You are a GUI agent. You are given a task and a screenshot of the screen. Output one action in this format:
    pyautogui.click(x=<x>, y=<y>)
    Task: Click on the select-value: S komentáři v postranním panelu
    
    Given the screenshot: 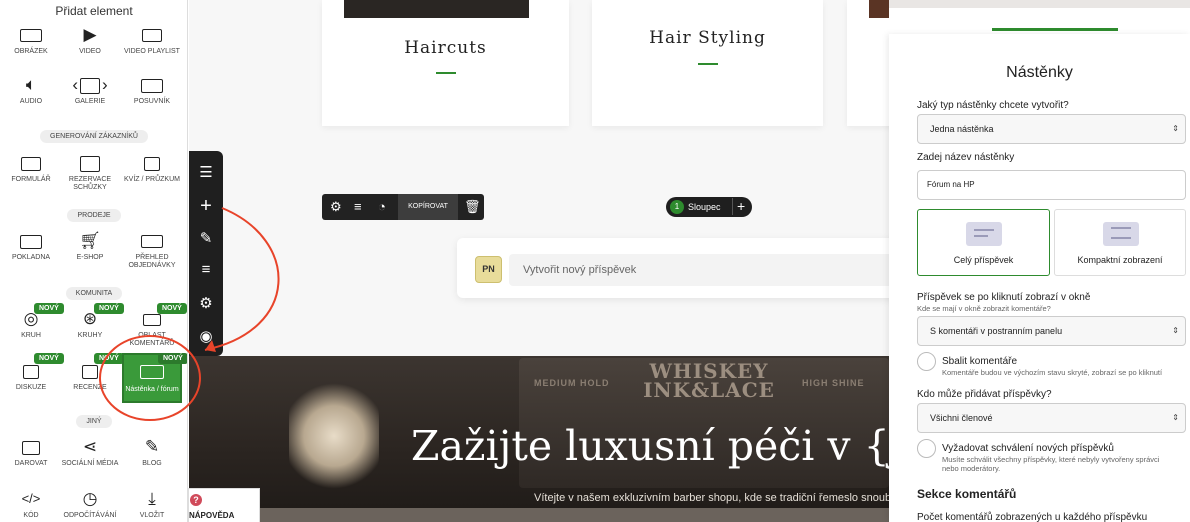 What is the action you would take?
    pyautogui.click(x=996, y=331)
    